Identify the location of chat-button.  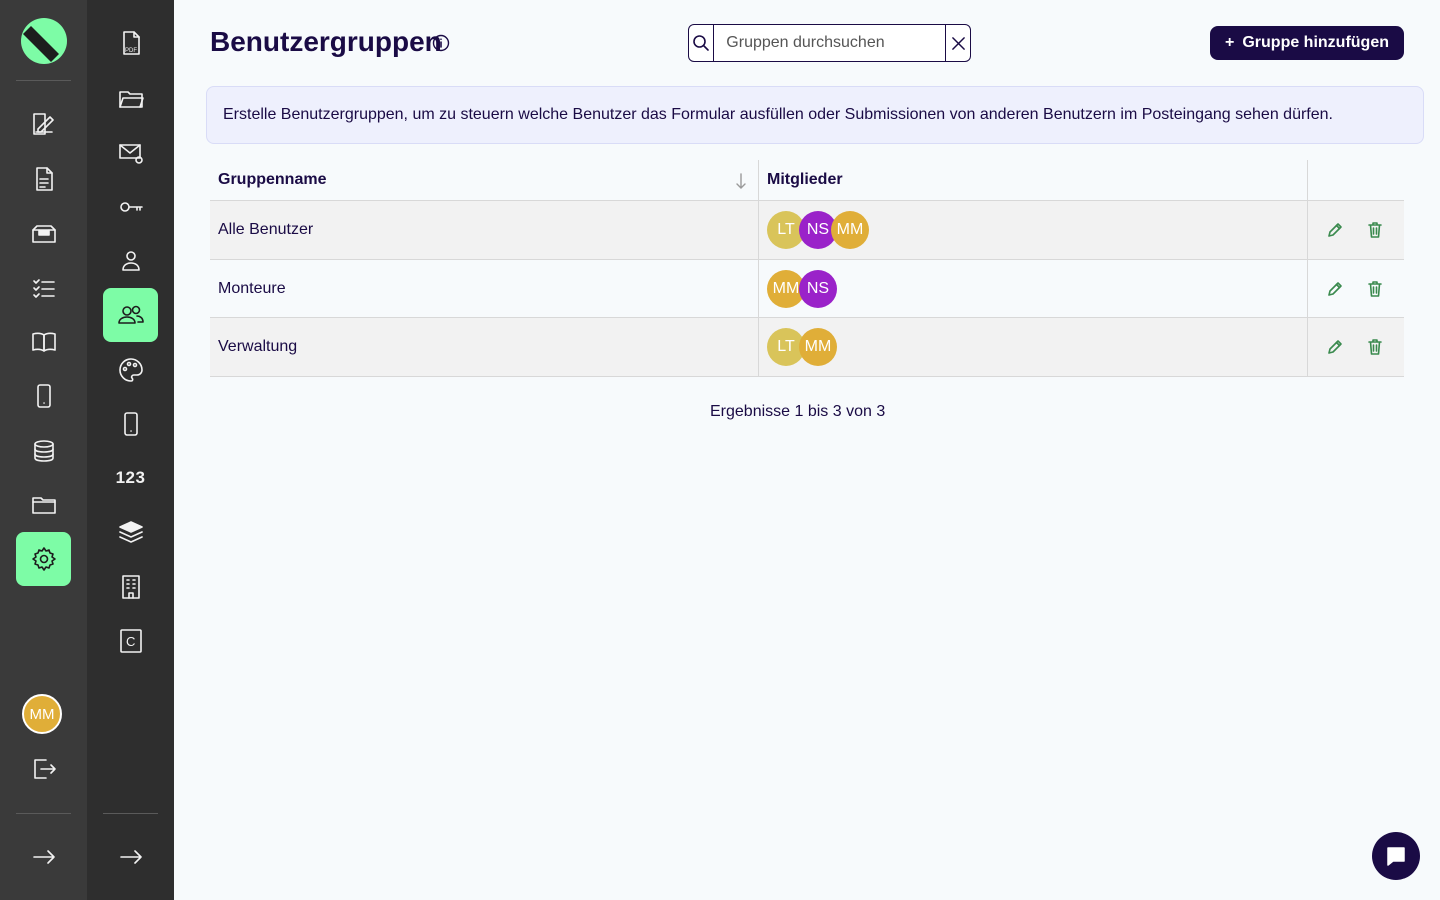
(1396, 856).